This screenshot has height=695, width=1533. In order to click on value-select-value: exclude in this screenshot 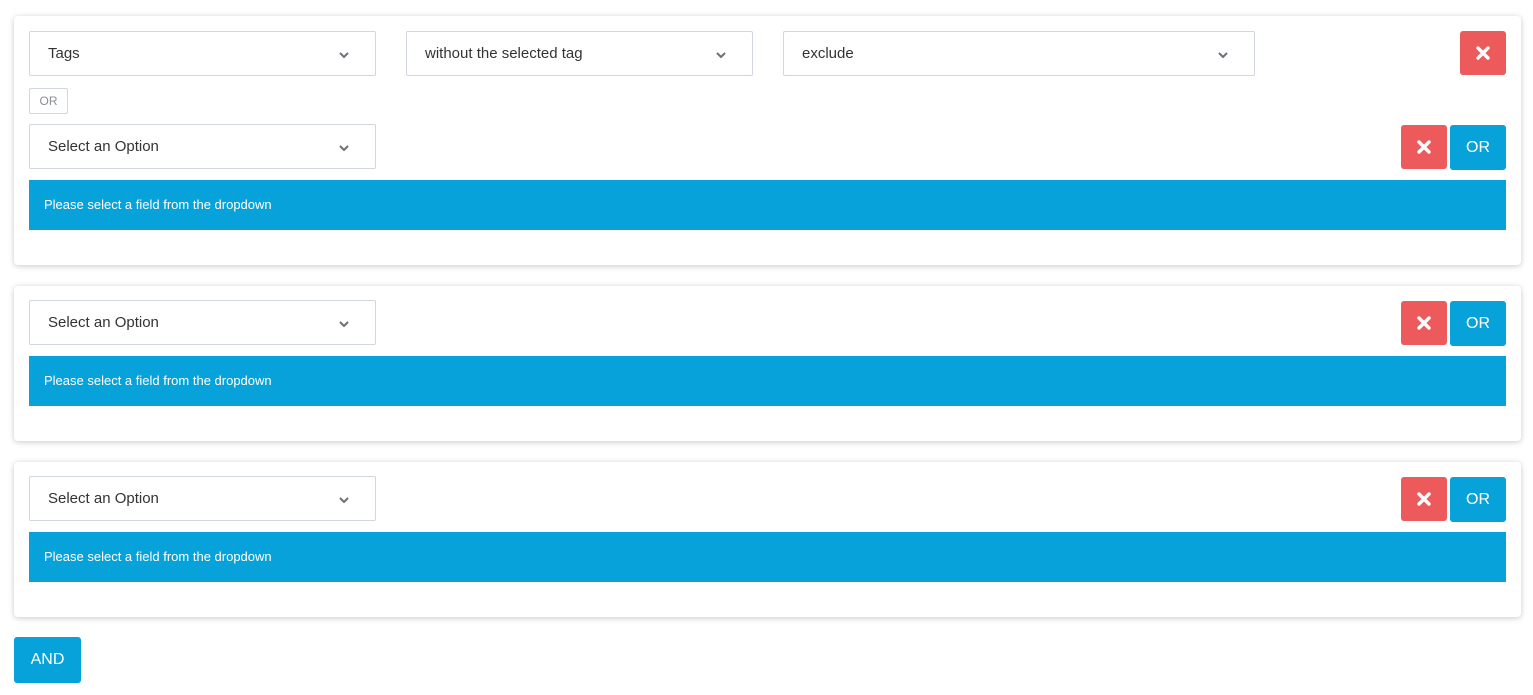, I will do `click(828, 53)`.